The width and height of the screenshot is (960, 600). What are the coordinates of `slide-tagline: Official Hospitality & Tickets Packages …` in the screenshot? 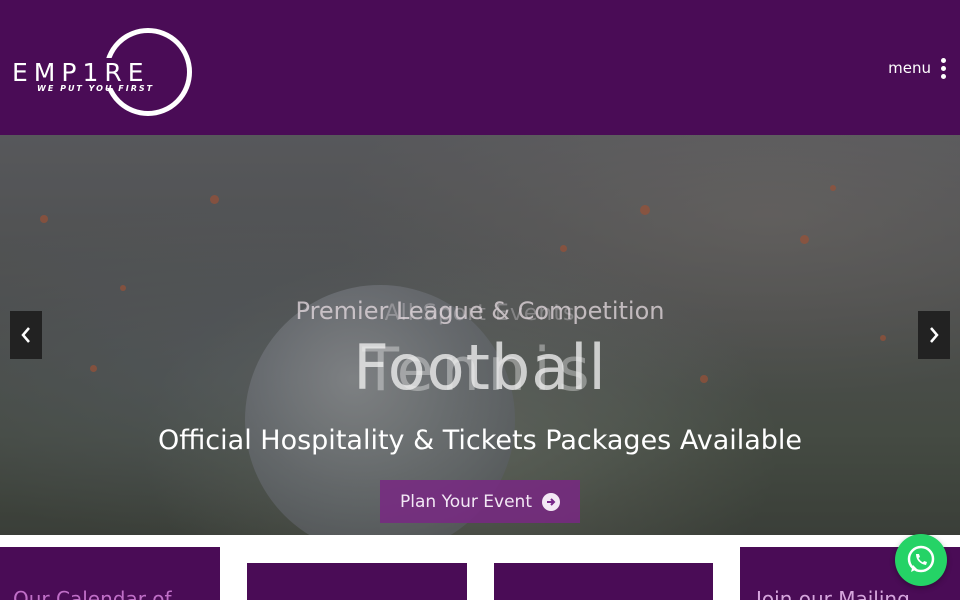 It's located at (480, 440).